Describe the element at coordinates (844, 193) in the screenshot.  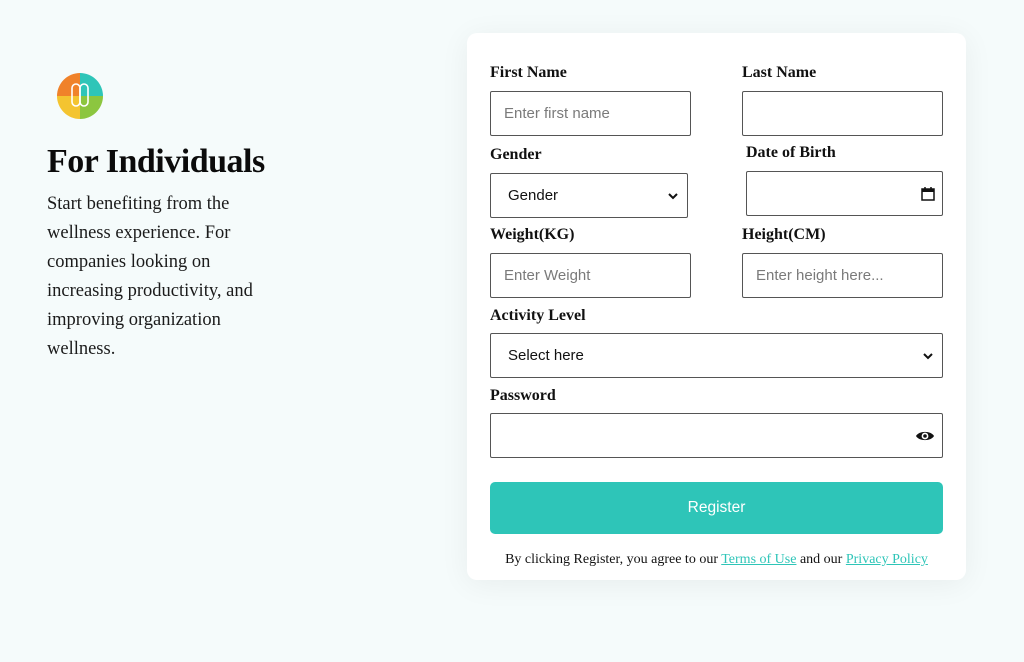
I see `dob-field` at that location.